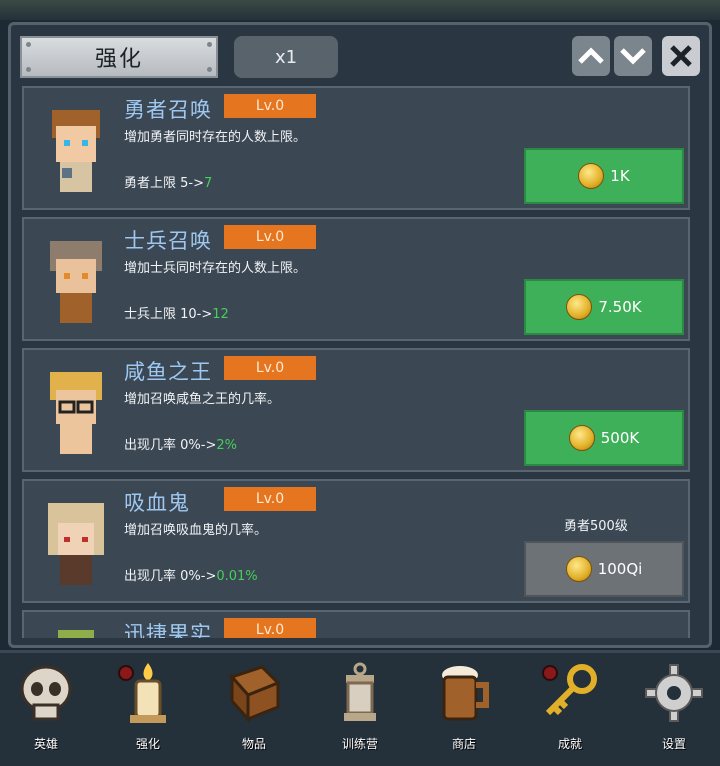 This screenshot has width=720, height=766. What do you see at coordinates (620, 438) in the screenshot?
I see `cost-label: 500K` at bounding box center [620, 438].